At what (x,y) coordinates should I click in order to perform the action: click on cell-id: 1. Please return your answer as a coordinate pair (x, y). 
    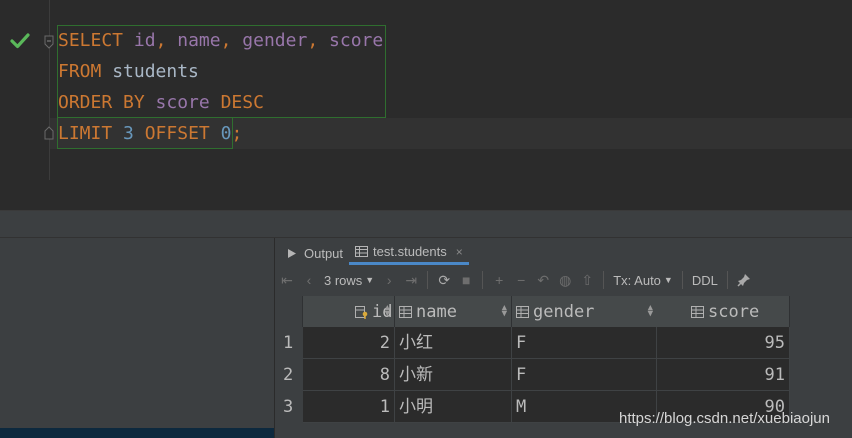
    Looking at the image, I should click on (349, 407).